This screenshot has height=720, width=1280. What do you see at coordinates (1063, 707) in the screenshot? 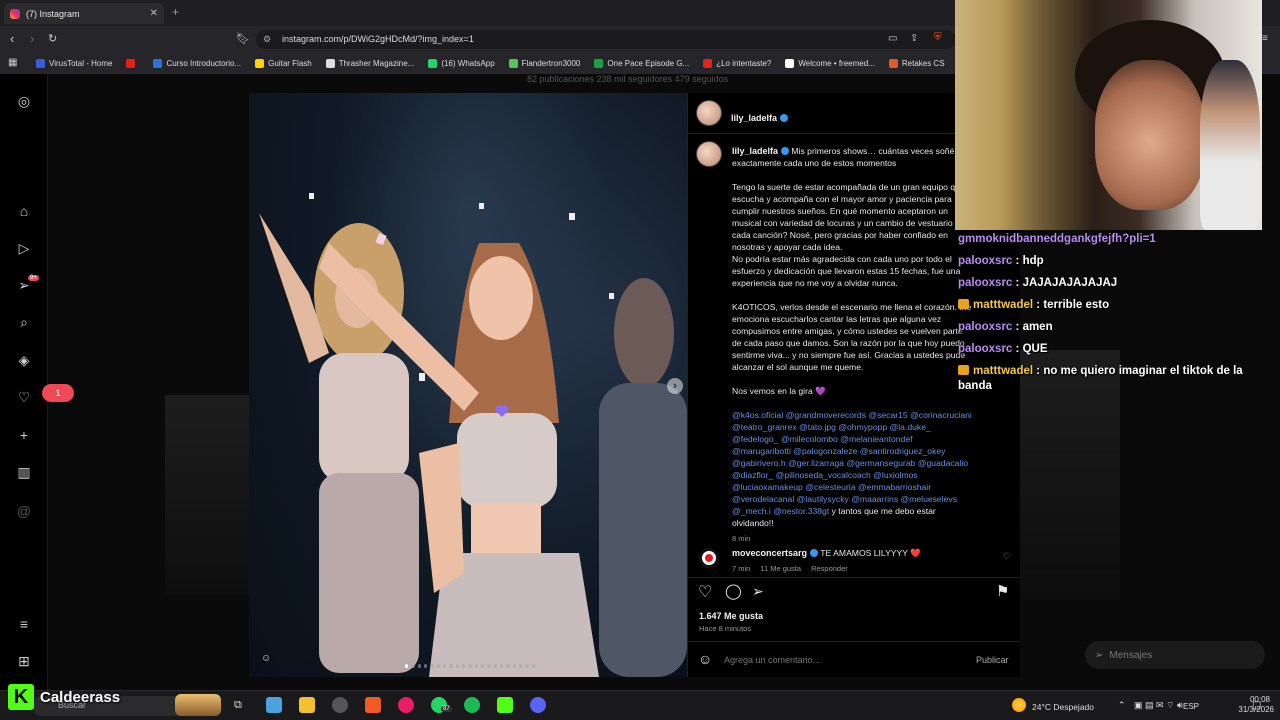
I see `weather-text: 24°C Despejado` at bounding box center [1063, 707].